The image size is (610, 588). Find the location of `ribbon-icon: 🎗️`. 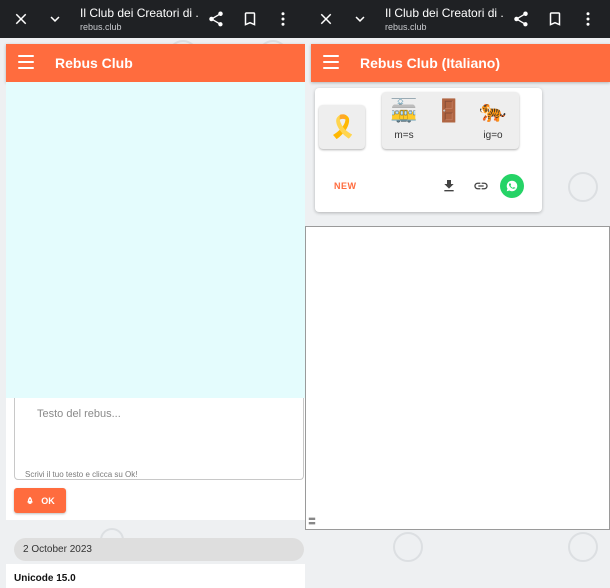

ribbon-icon: 🎗️ is located at coordinates (343, 126).